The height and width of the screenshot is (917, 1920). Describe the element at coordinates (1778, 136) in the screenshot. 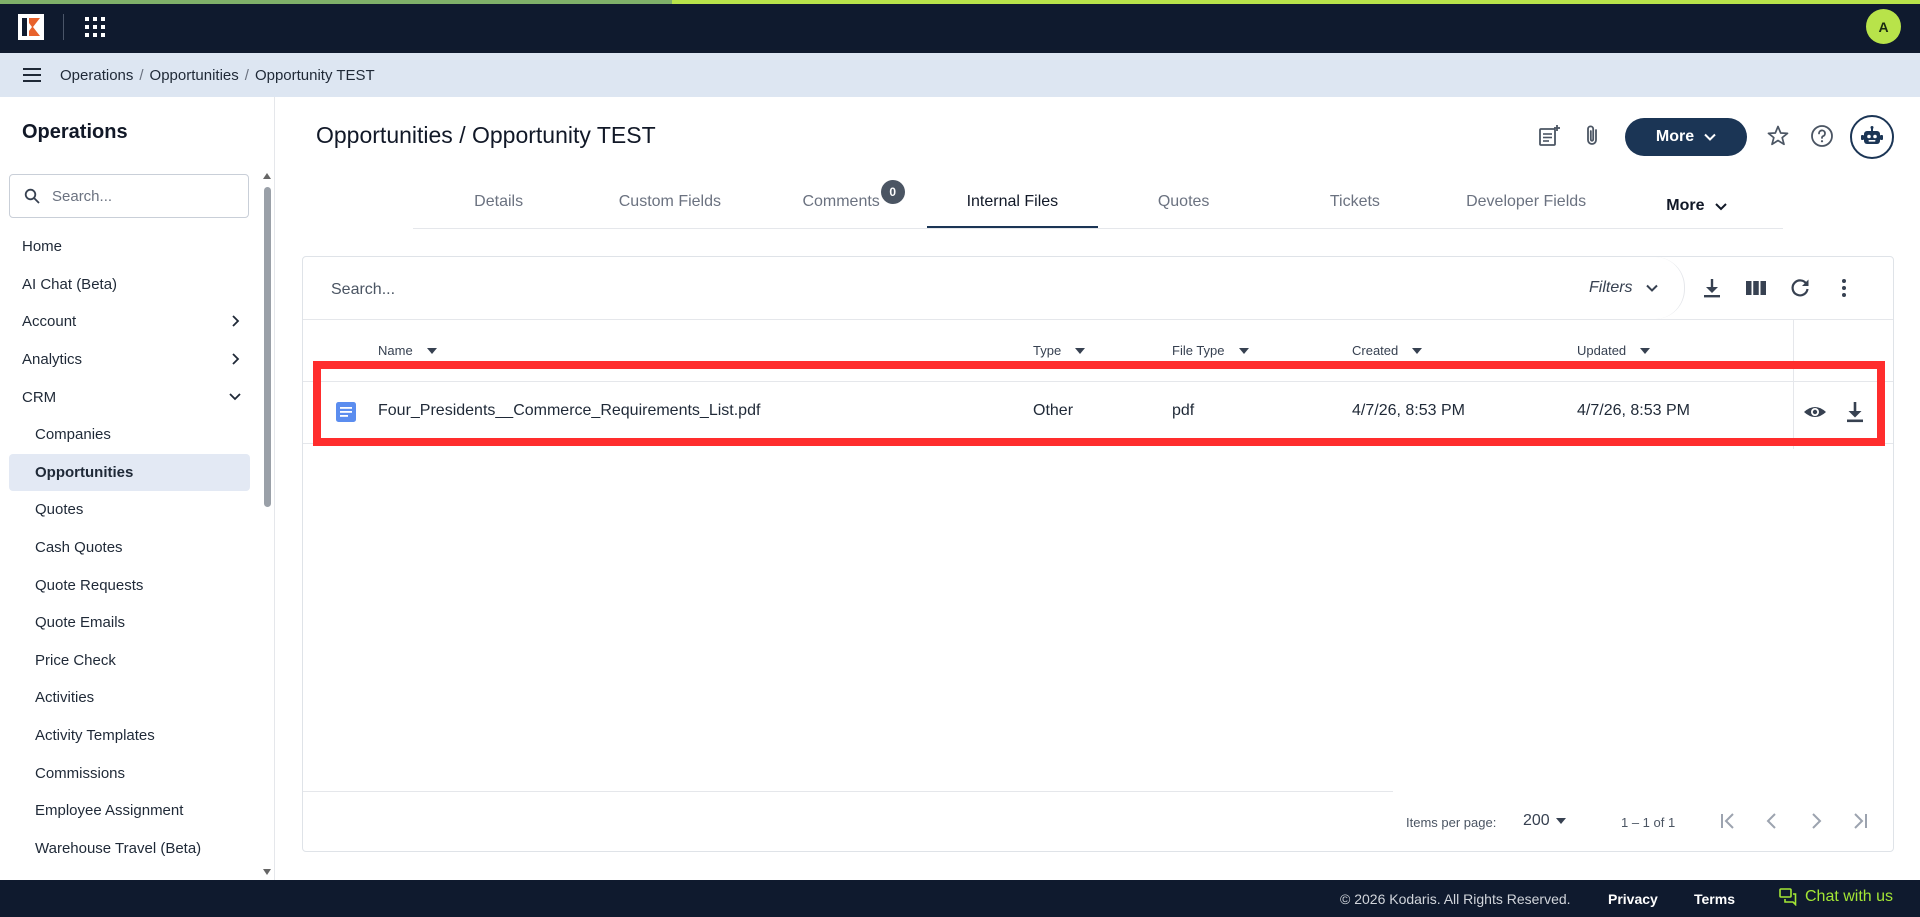

I see `star-icon` at that location.